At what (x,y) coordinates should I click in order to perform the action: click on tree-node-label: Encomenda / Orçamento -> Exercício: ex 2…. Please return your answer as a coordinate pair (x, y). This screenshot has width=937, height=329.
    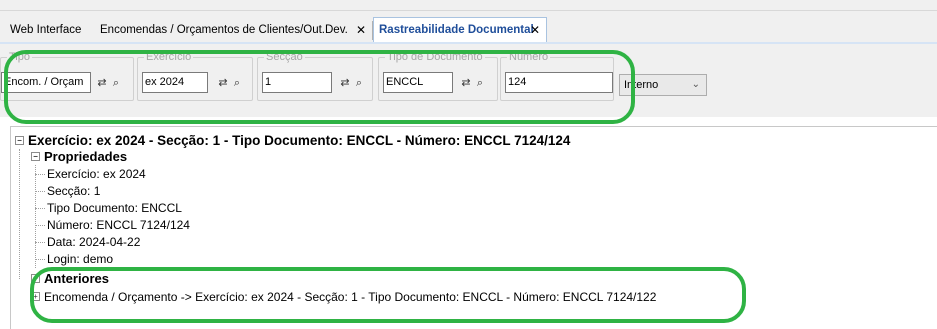
    Looking at the image, I should click on (350, 297).